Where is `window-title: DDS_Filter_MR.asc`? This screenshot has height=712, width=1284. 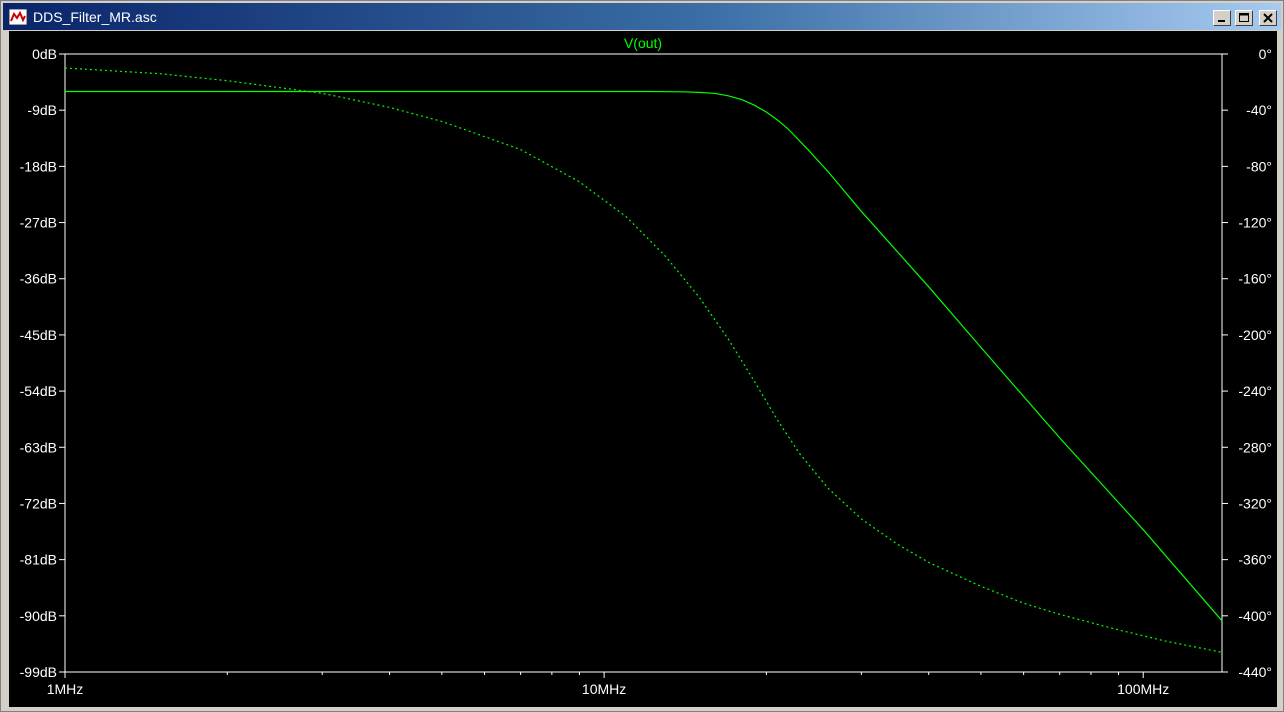
window-title: DDS_Filter_MR.asc is located at coordinates (95, 17).